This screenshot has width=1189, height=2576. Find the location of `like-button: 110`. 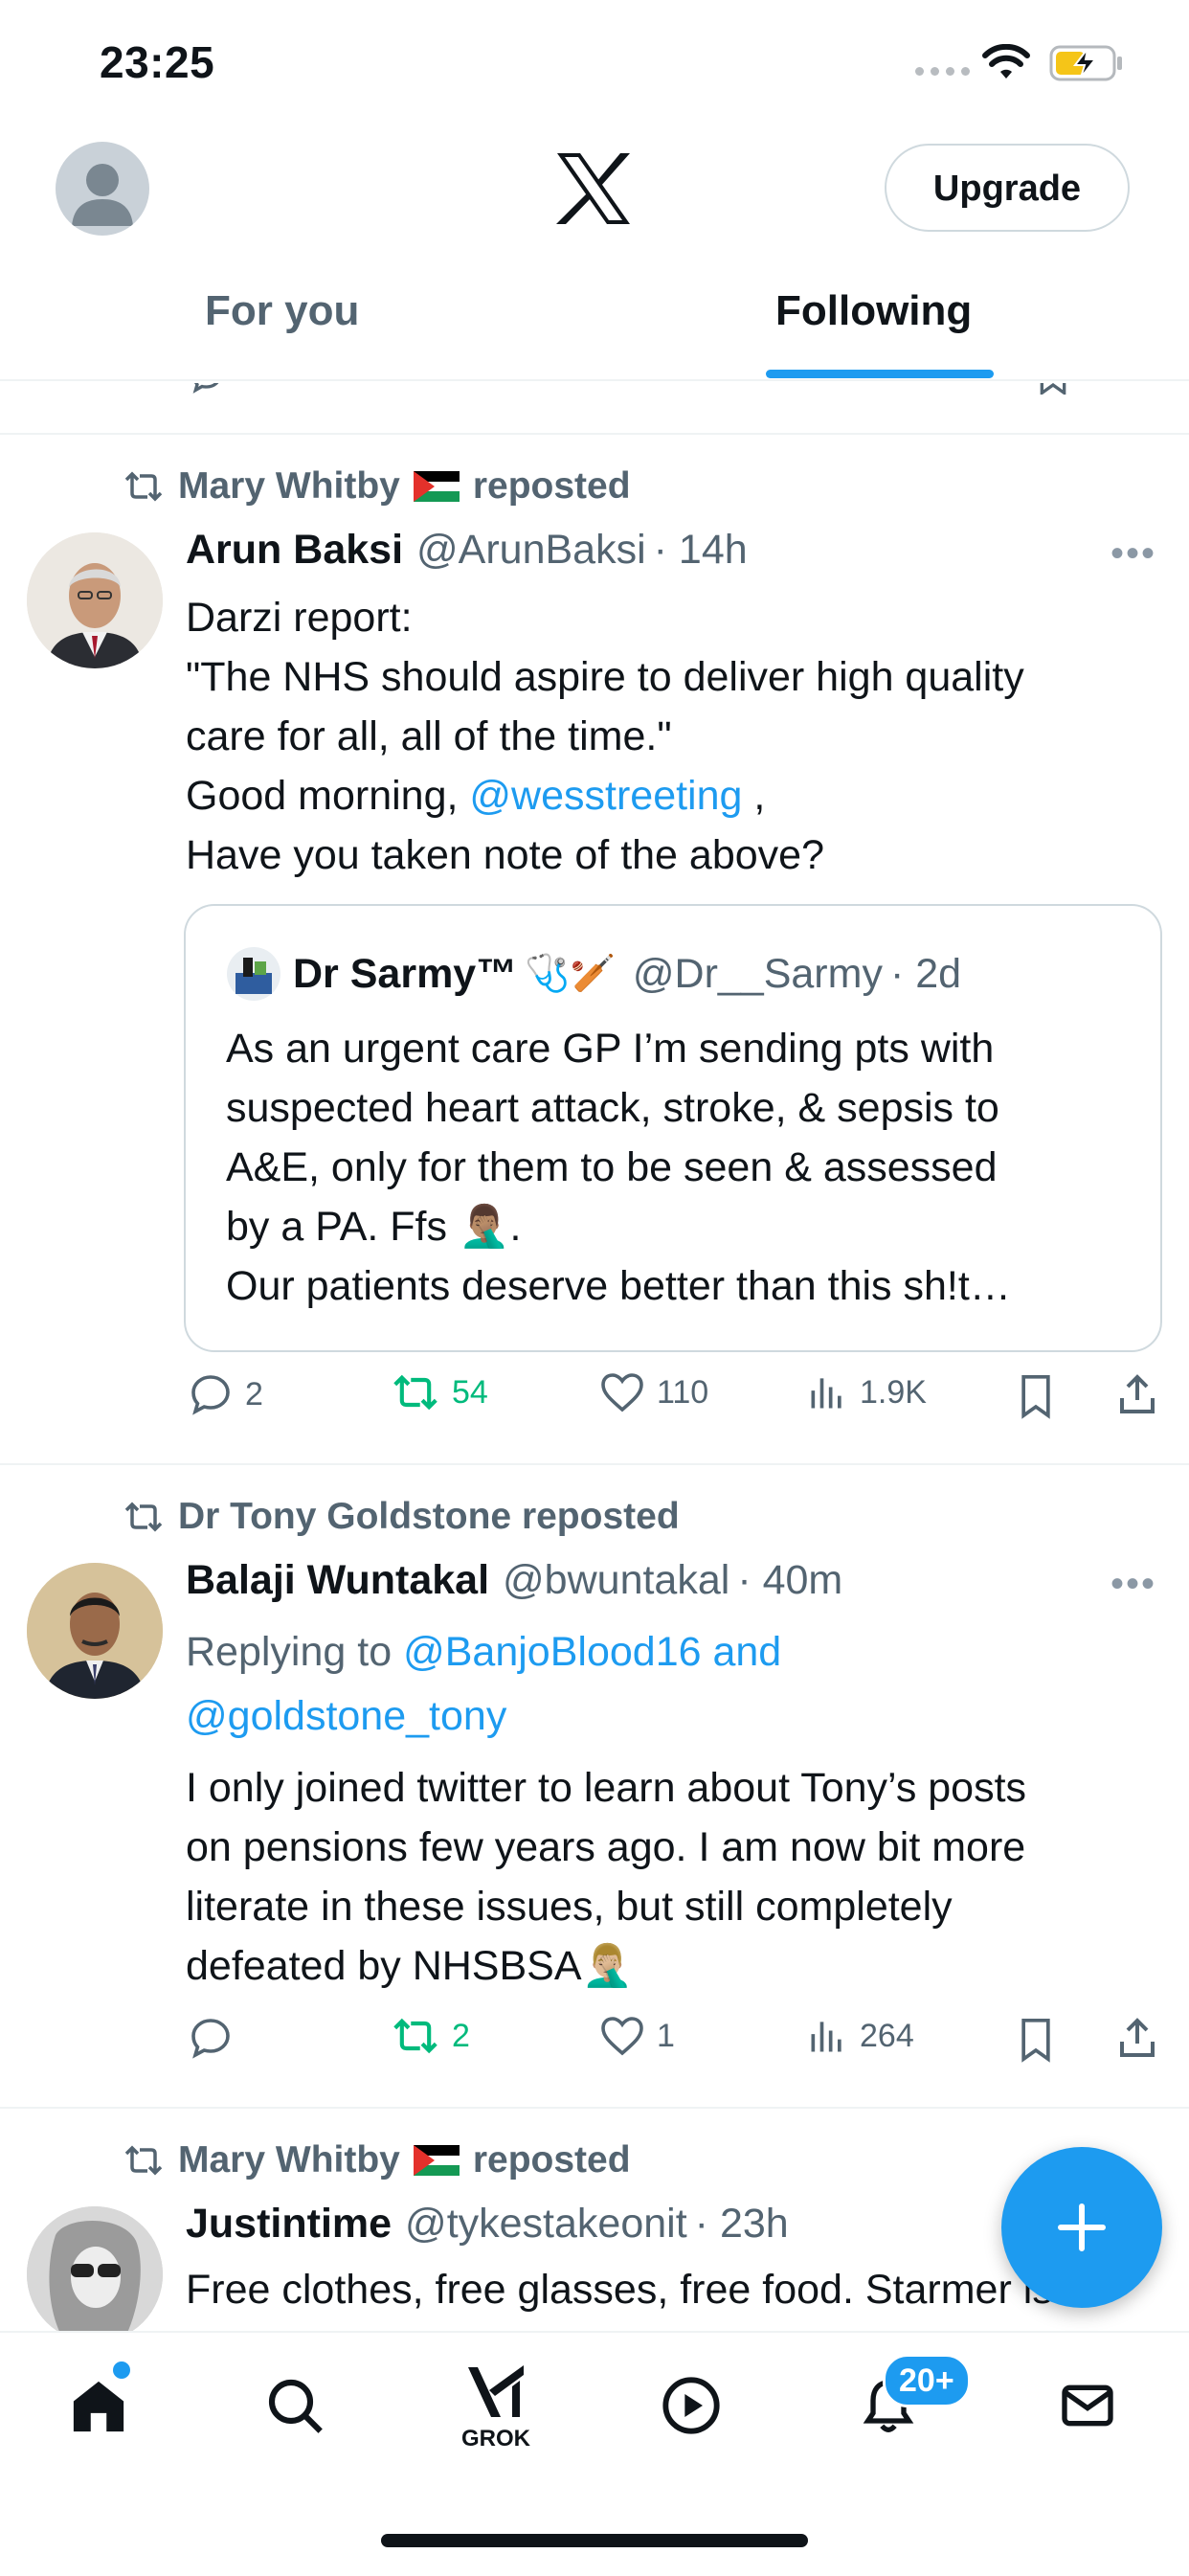

like-button: 110 is located at coordinates (653, 1392).